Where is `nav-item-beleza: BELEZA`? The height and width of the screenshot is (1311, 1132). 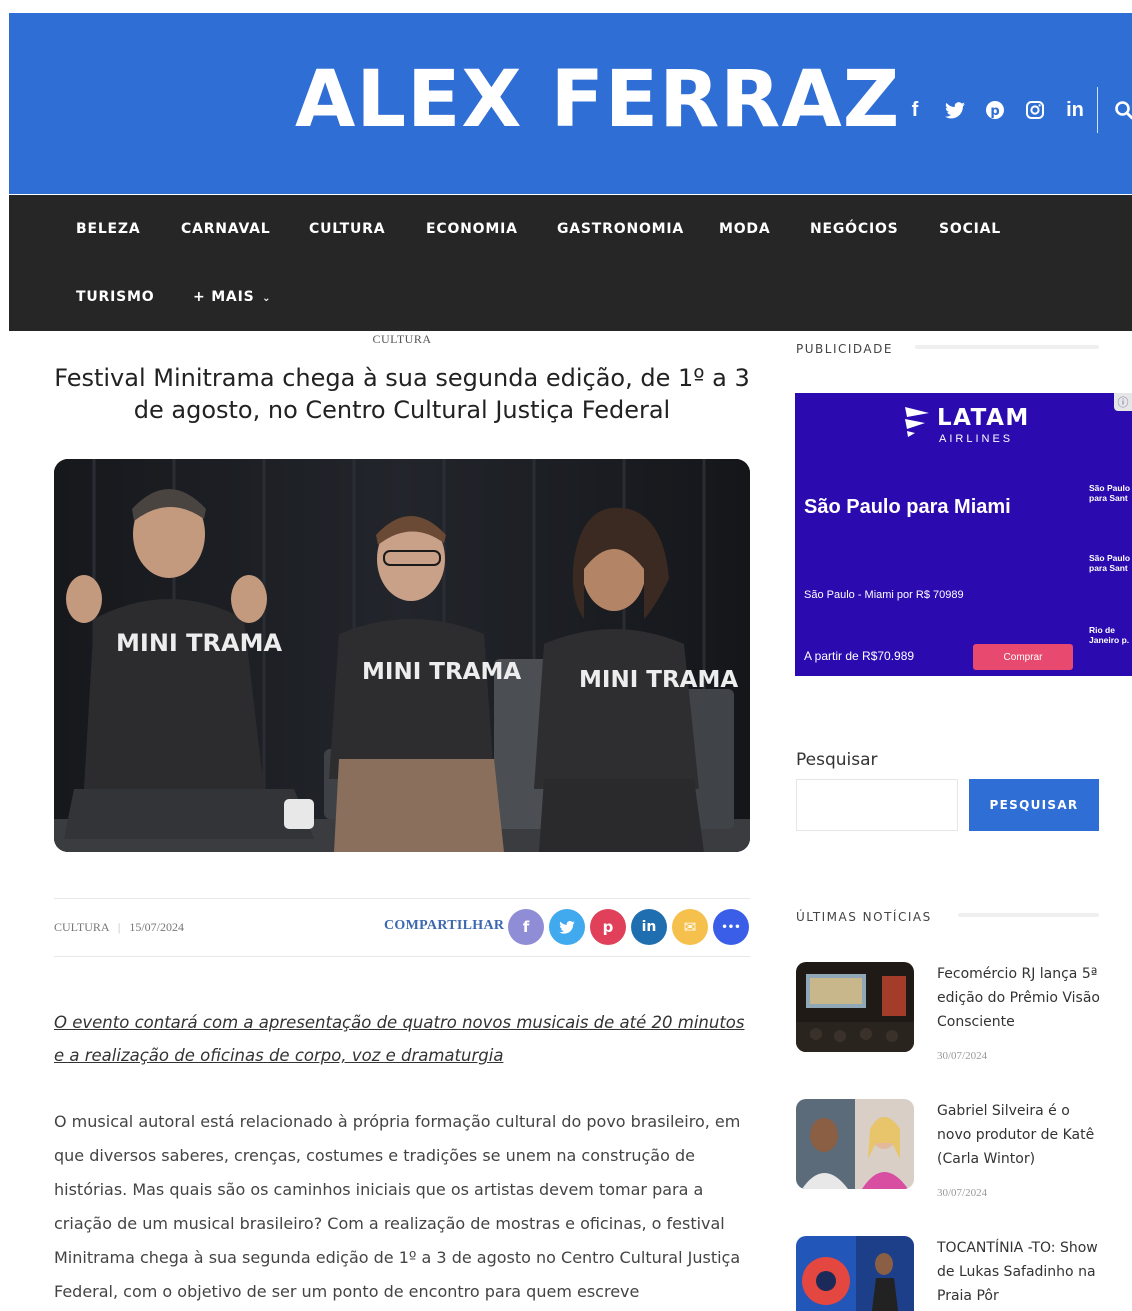 nav-item-beleza: BELEZA is located at coordinates (108, 229).